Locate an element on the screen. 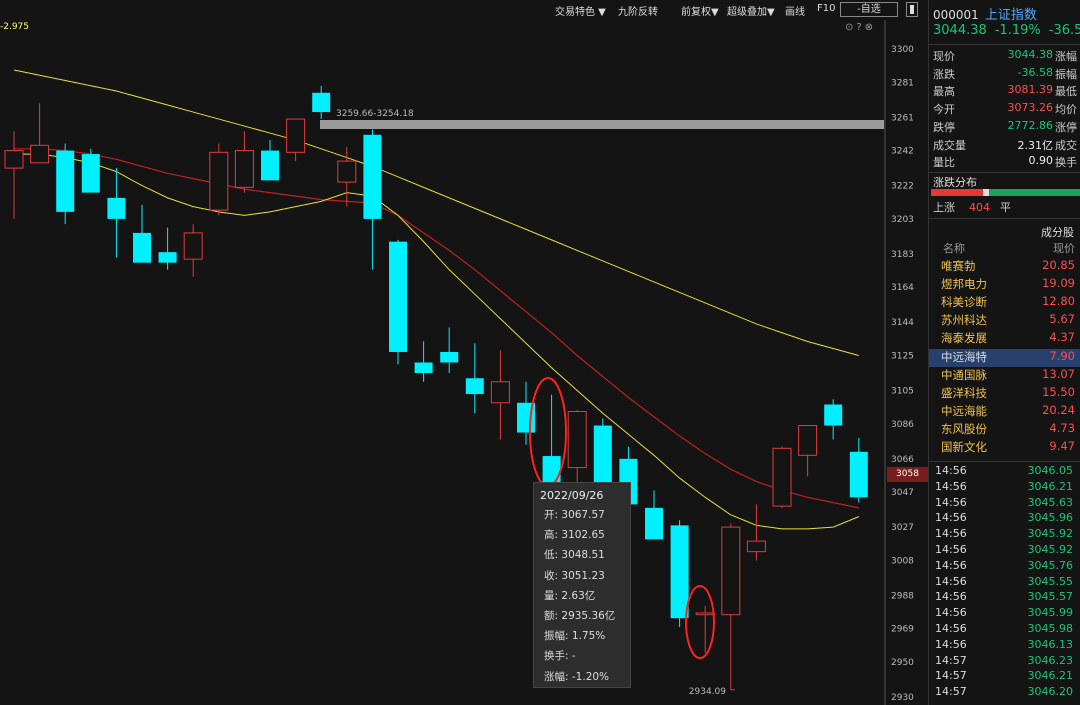 This screenshot has width=1080, height=705. y-tick-label: 3125 is located at coordinates (902, 356).